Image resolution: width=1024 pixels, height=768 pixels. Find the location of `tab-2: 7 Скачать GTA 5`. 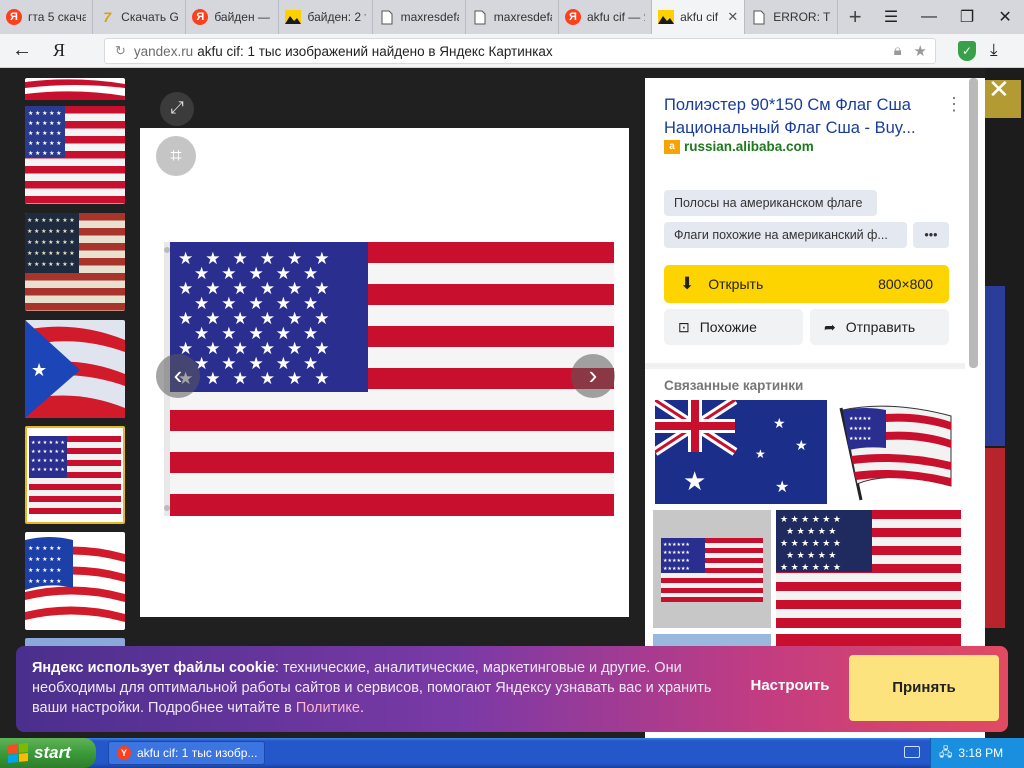

tab-2: 7 Скачать GTA 5 is located at coordinates (140, 17).